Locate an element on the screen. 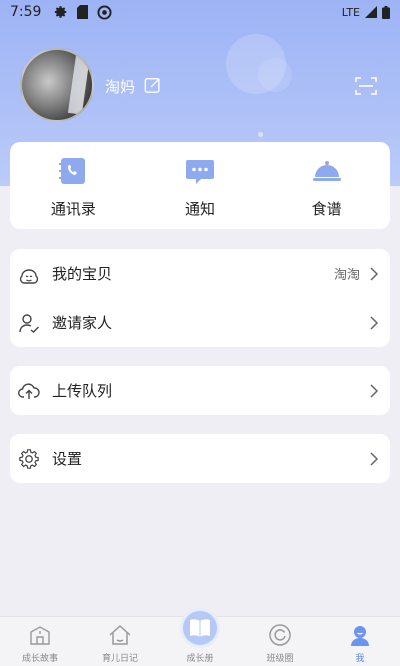 This screenshot has height=666, width=400. book-icon is located at coordinates (200, 628).